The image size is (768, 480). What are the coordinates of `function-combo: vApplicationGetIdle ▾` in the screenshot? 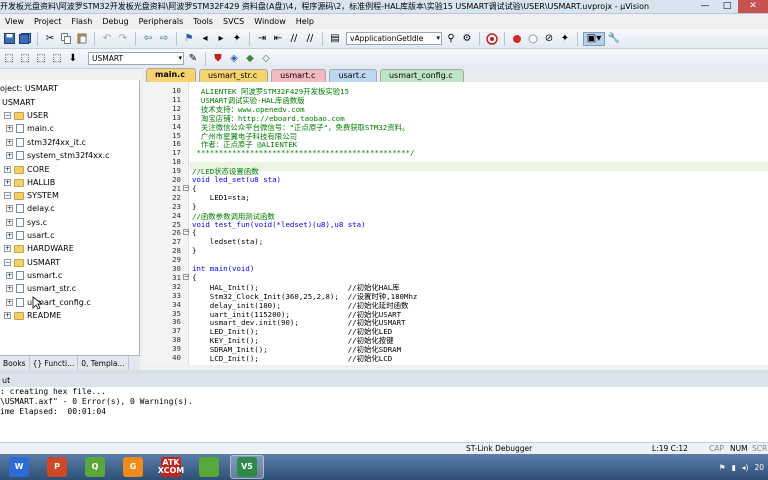 It's located at (394, 38).